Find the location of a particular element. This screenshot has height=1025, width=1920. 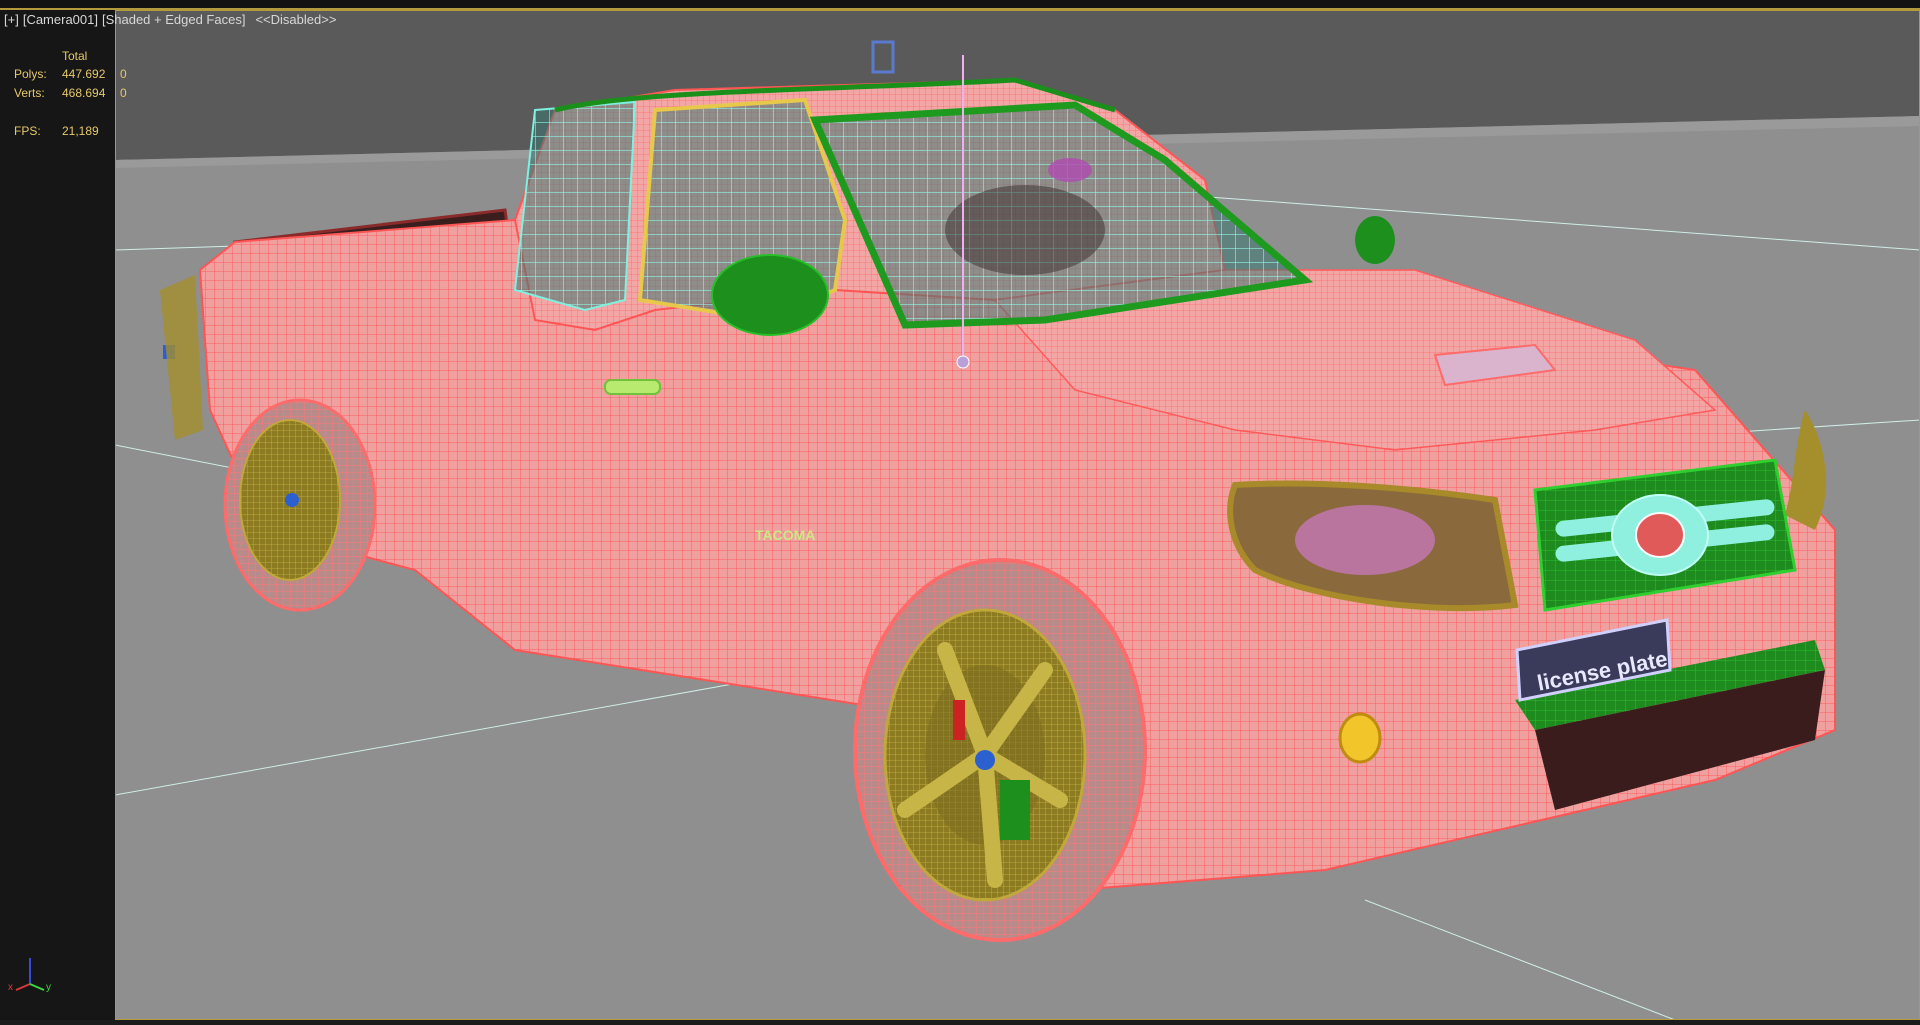

viewport-camera-menu: [Camera001] is located at coordinates (60, 19).